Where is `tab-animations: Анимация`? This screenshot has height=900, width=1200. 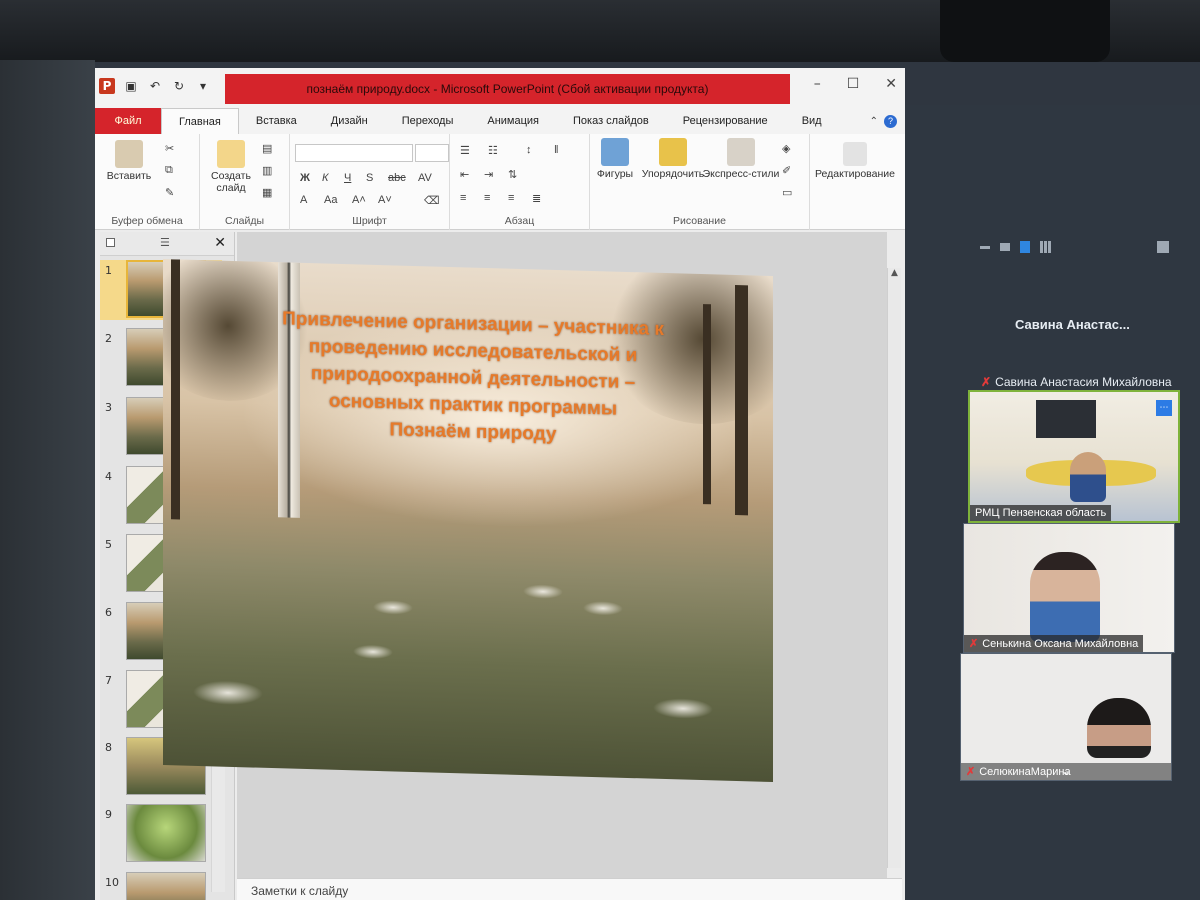 tab-animations: Анимация is located at coordinates (513, 121).